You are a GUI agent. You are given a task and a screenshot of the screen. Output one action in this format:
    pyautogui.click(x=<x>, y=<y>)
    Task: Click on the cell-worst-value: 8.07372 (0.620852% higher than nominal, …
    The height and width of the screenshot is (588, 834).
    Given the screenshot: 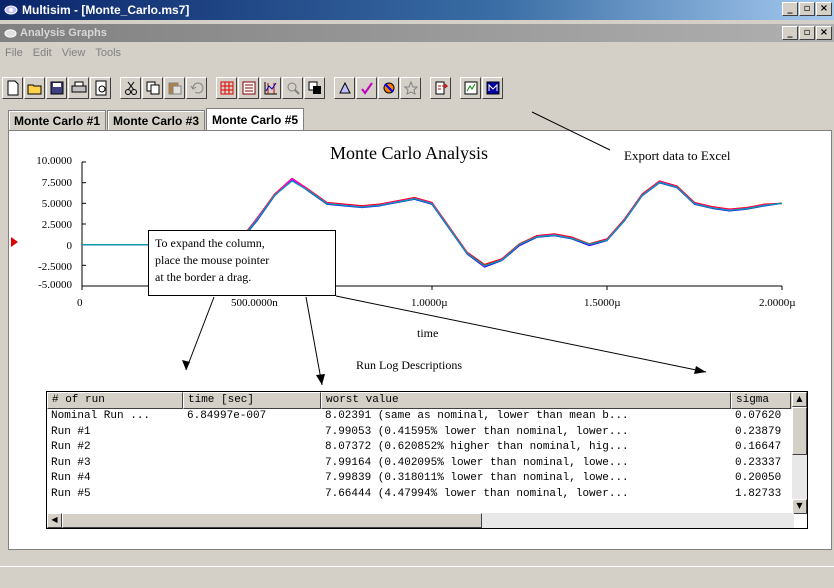 What is the action you would take?
    pyautogui.click(x=477, y=447)
    